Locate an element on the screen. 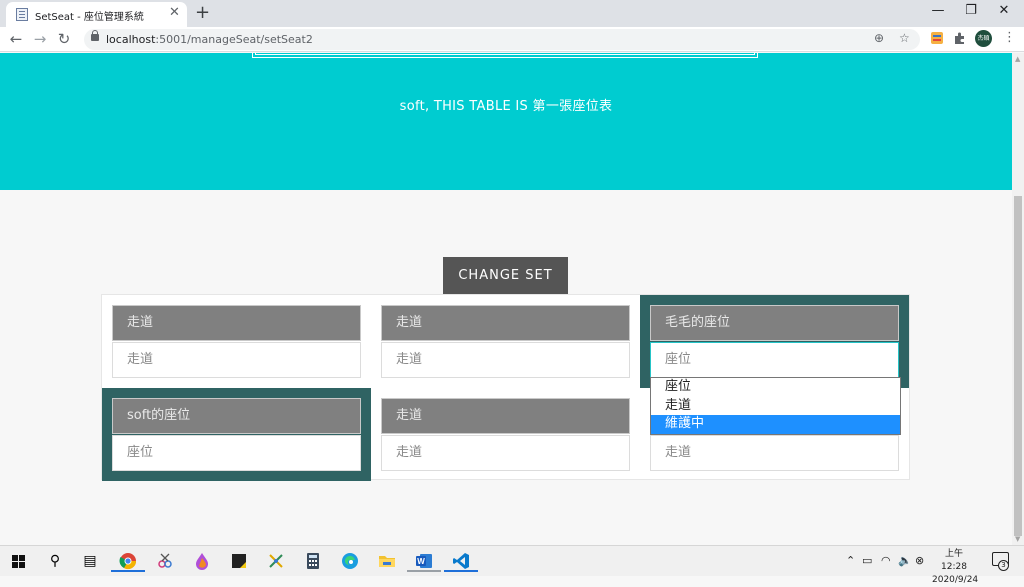  window-minimize-button: — is located at coordinates (938, 10).